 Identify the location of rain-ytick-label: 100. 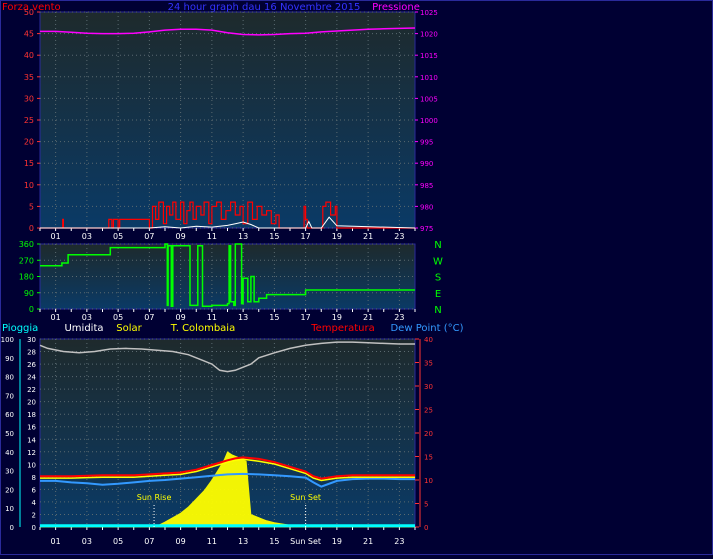
(7, 340).